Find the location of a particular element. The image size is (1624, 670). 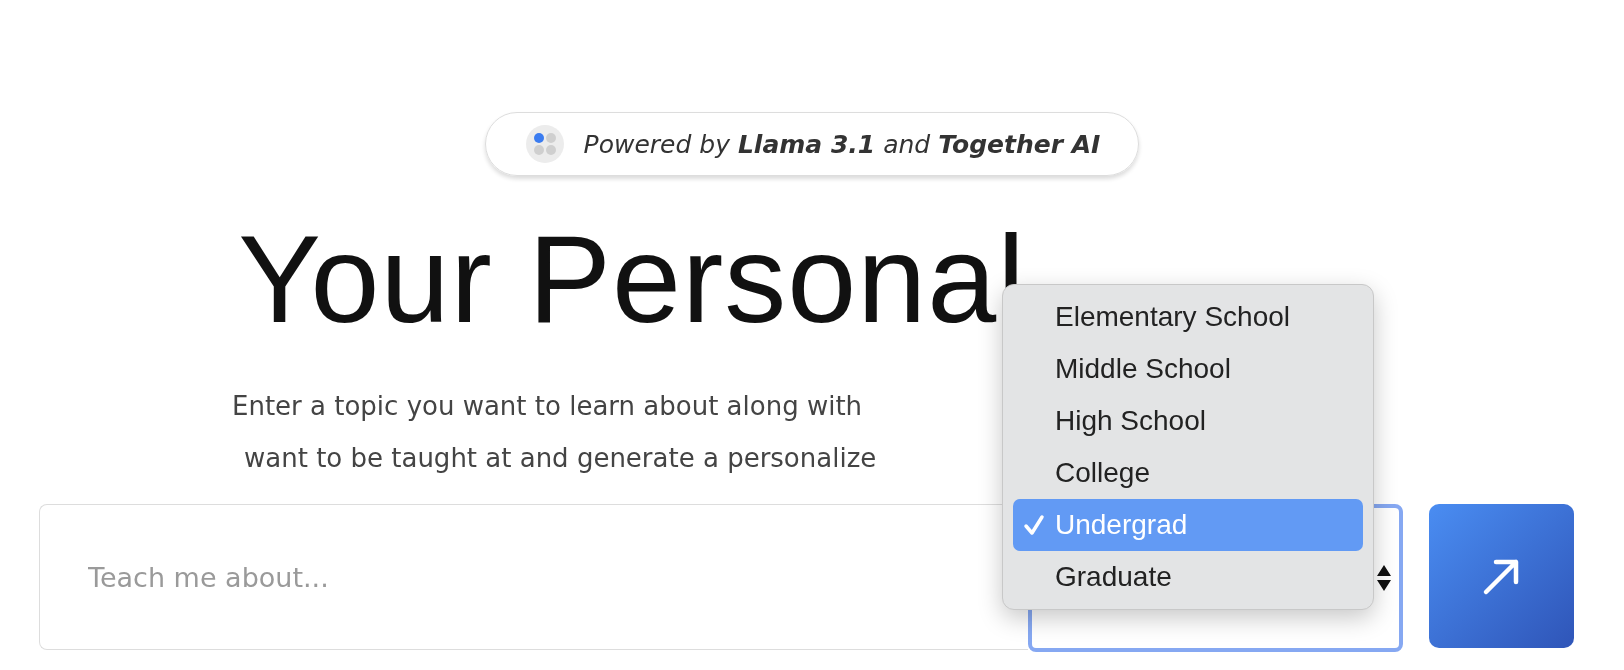

description-text: Enter a topic you want to learn about along with is located at coordinates (547, 406).